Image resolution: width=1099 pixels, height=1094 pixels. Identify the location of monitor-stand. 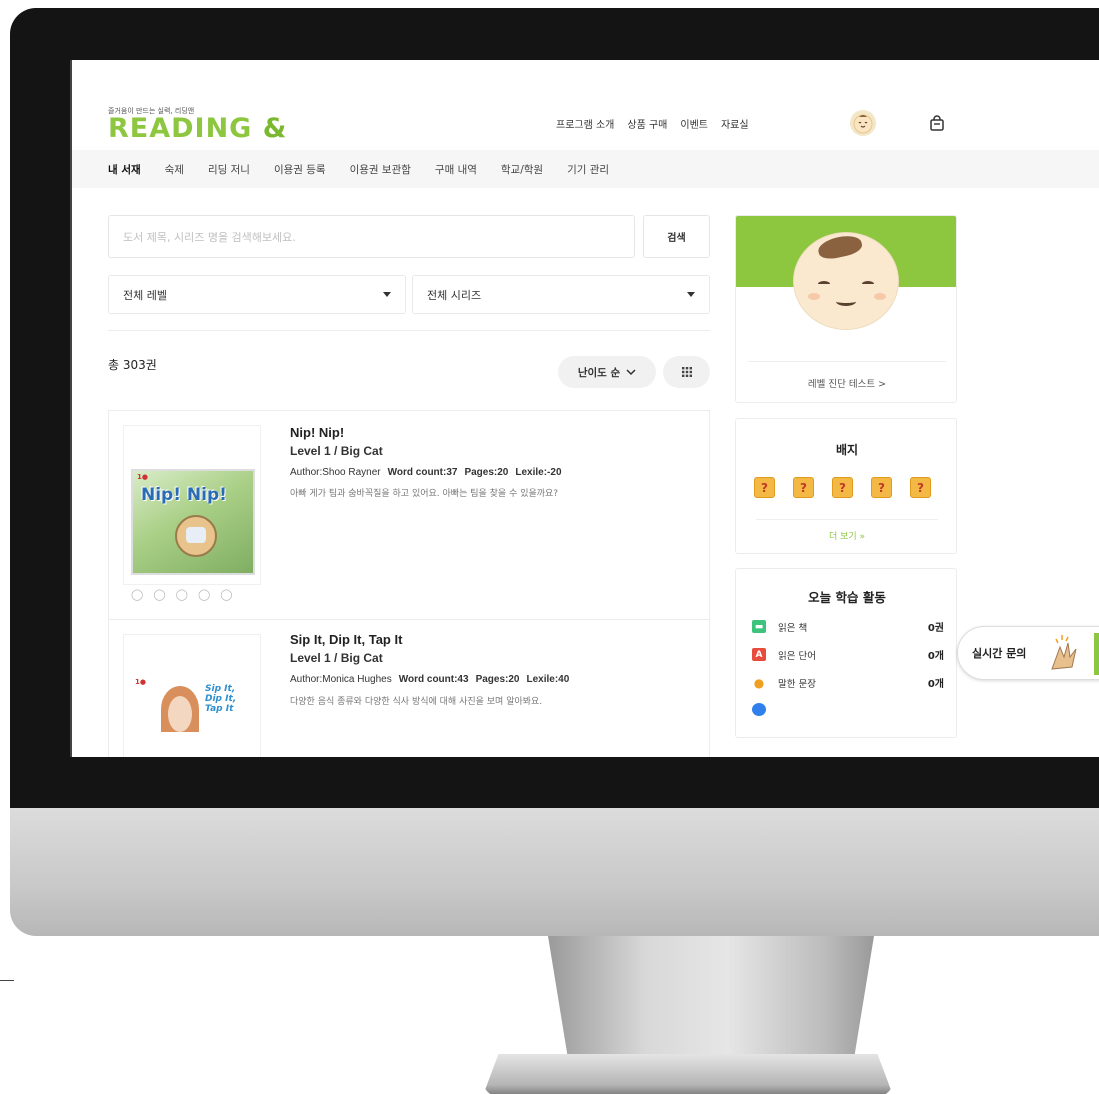
(711, 996).